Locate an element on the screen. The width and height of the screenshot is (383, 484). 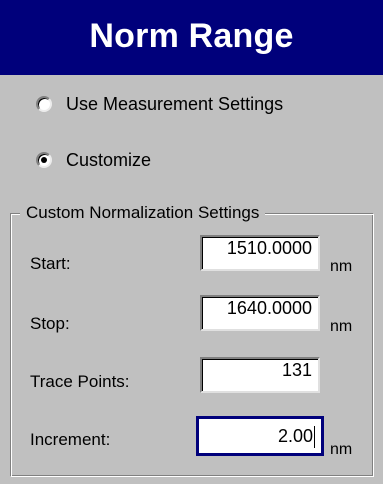
panel-title: Norm Range is located at coordinates (191, 36).